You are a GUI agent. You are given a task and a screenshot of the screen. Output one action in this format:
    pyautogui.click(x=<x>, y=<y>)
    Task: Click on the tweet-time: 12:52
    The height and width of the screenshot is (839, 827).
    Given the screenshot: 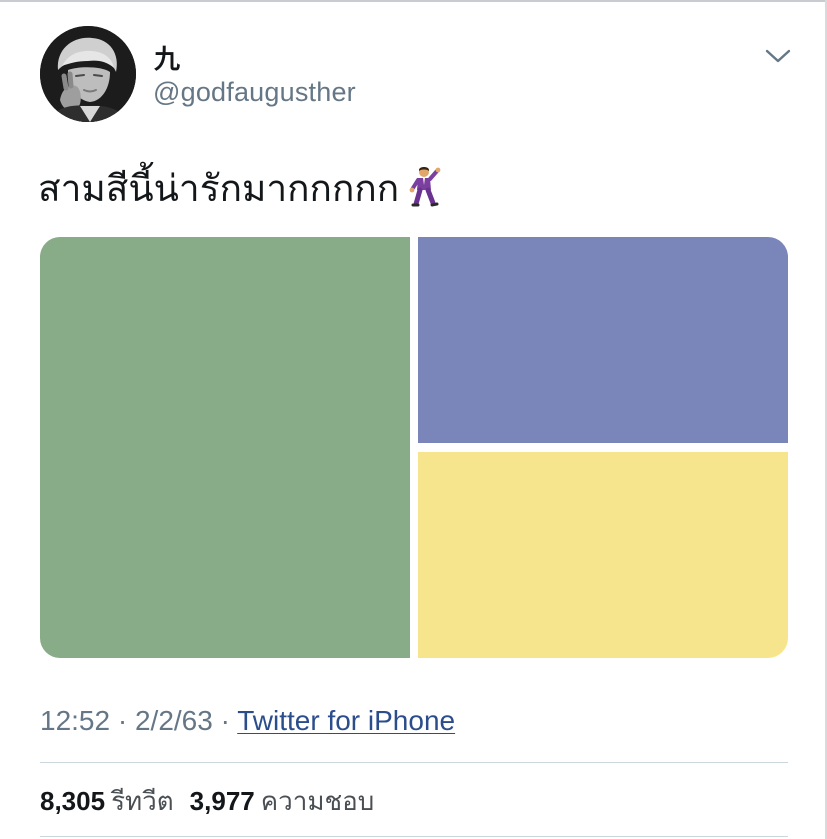 What is the action you would take?
    pyautogui.click(x=75, y=720)
    